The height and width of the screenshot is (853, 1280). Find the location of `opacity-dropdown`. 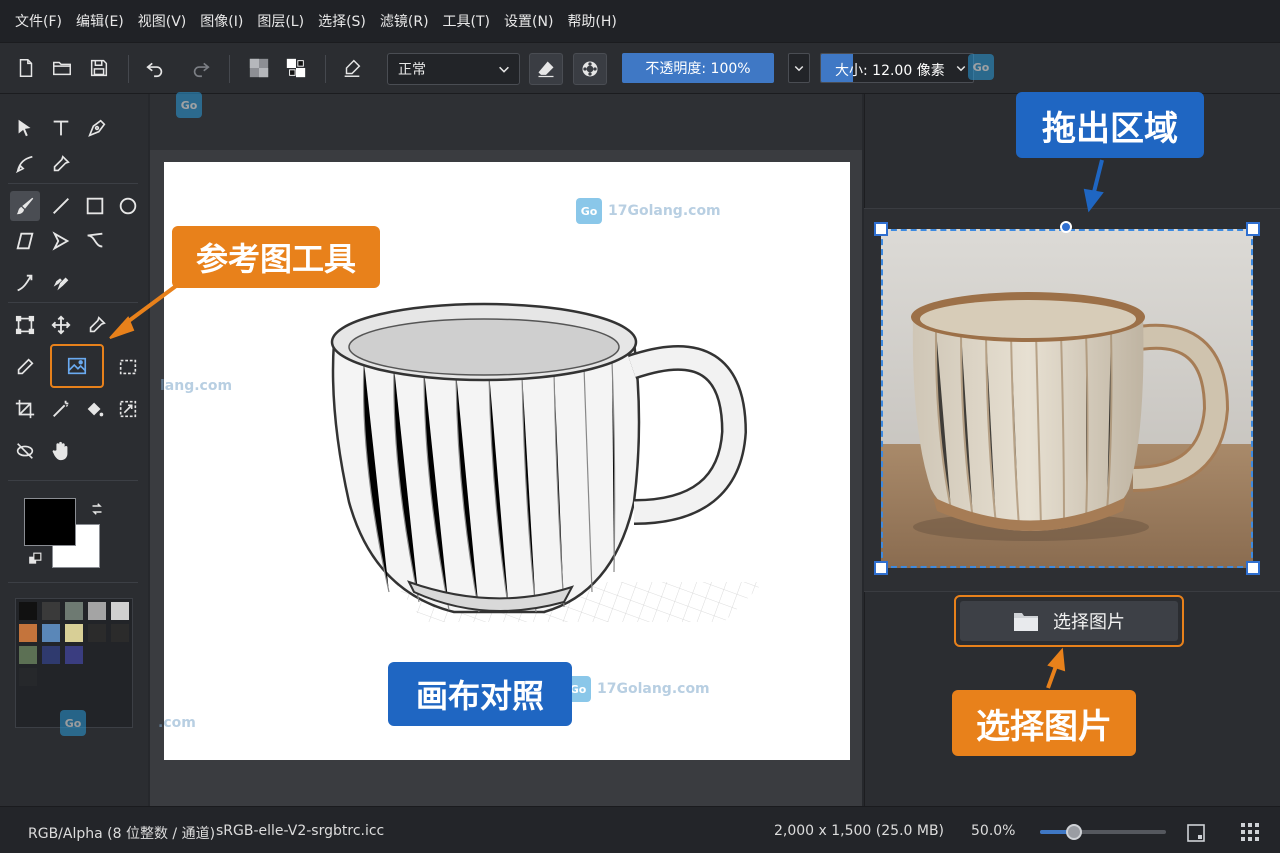

opacity-dropdown is located at coordinates (799, 68).